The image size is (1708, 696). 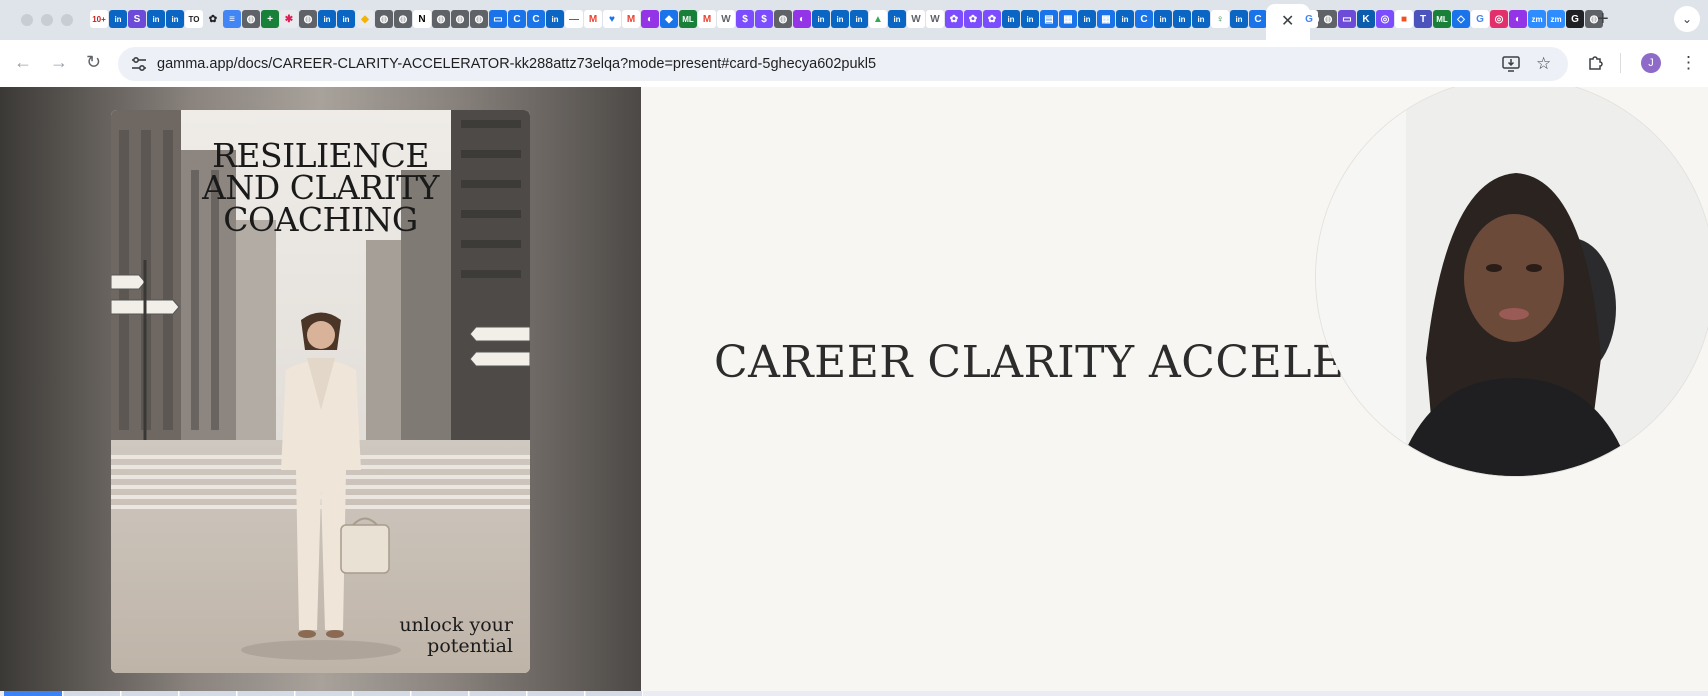 What do you see at coordinates (27, 20) in the screenshot?
I see `window-close-button` at bounding box center [27, 20].